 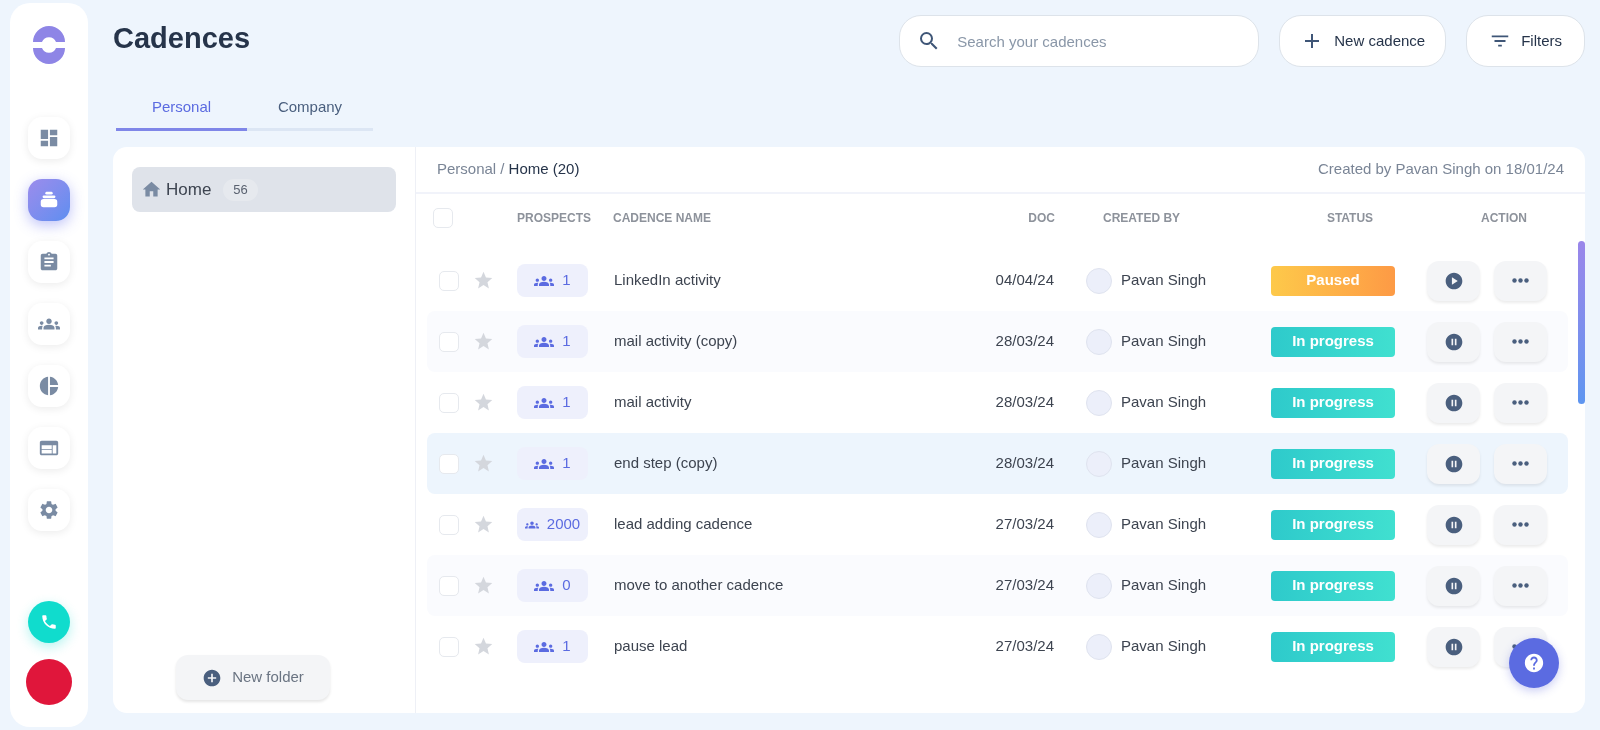 What do you see at coordinates (240, 189) in the screenshot?
I see `folder-count: 56` at bounding box center [240, 189].